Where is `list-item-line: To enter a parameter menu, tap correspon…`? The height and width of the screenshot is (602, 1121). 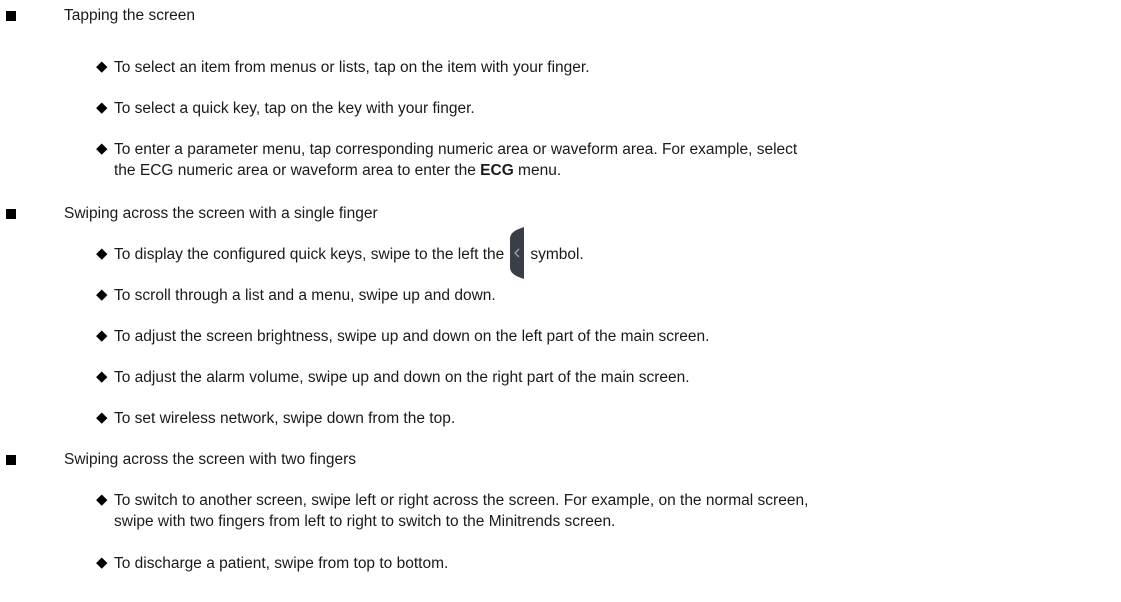 list-item-line: To enter a parameter menu, tap correspon… is located at coordinates (456, 149).